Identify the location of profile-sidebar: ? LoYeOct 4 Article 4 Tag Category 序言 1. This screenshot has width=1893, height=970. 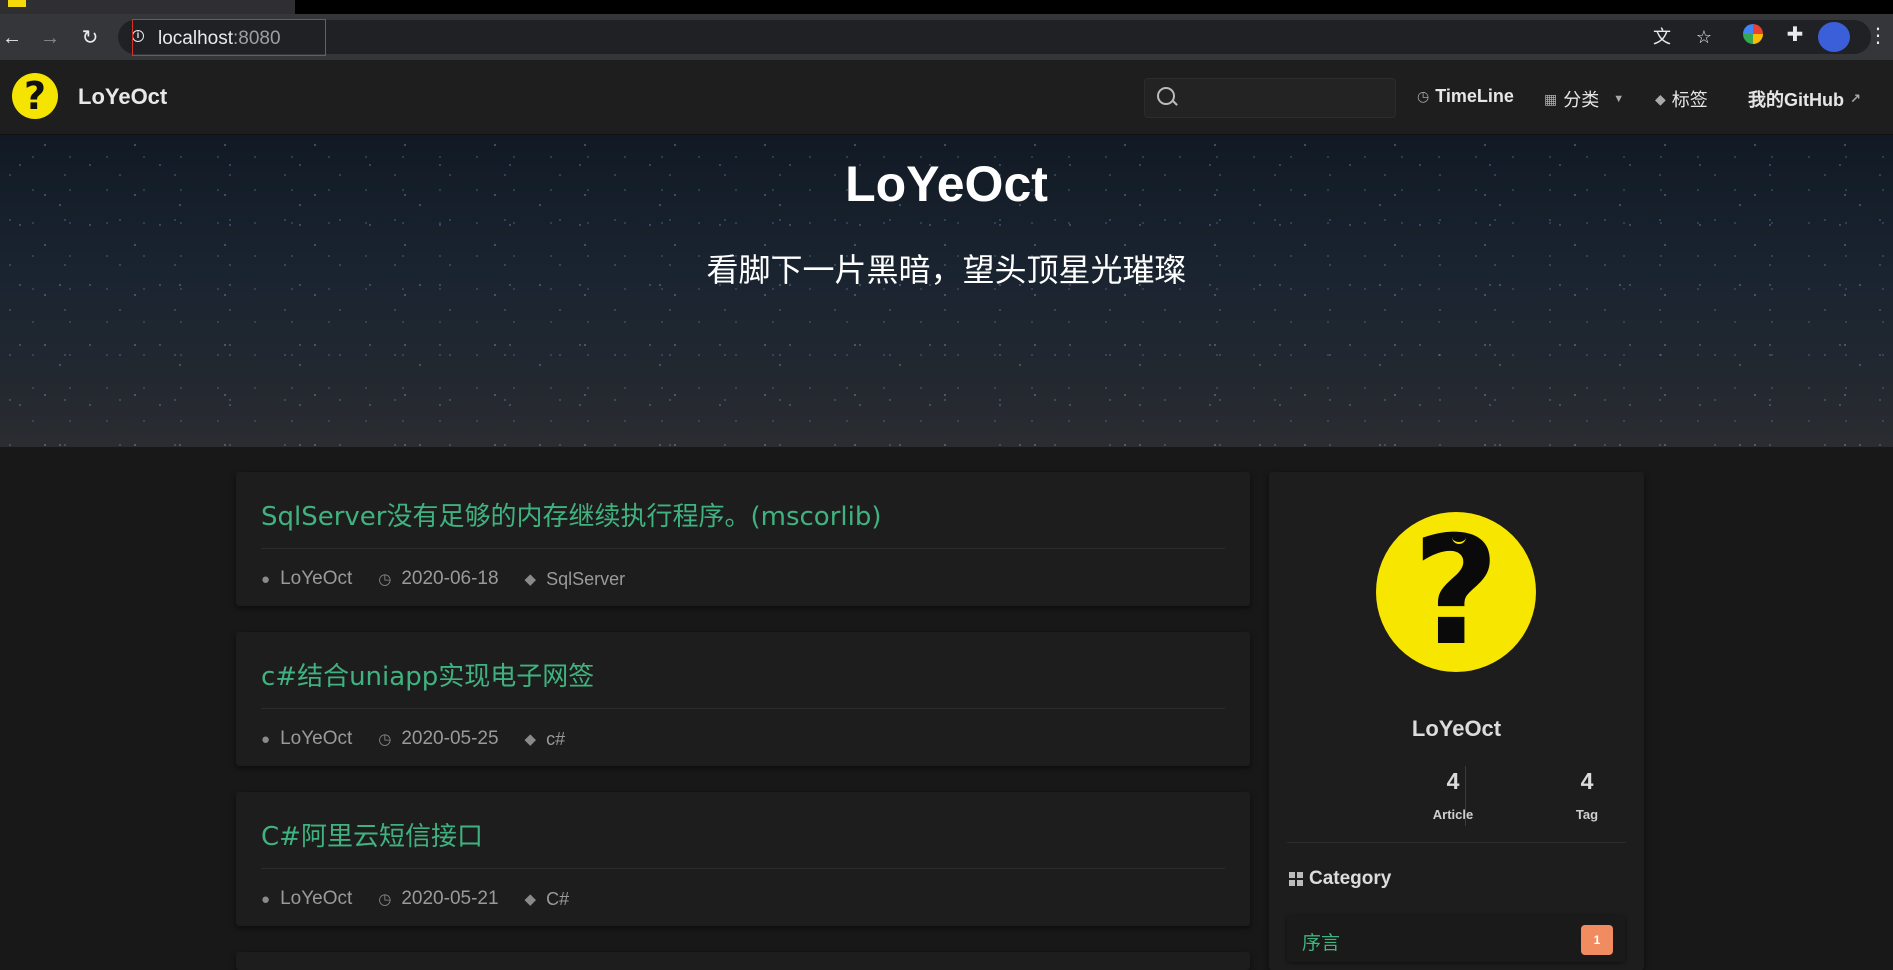
(1456, 721).